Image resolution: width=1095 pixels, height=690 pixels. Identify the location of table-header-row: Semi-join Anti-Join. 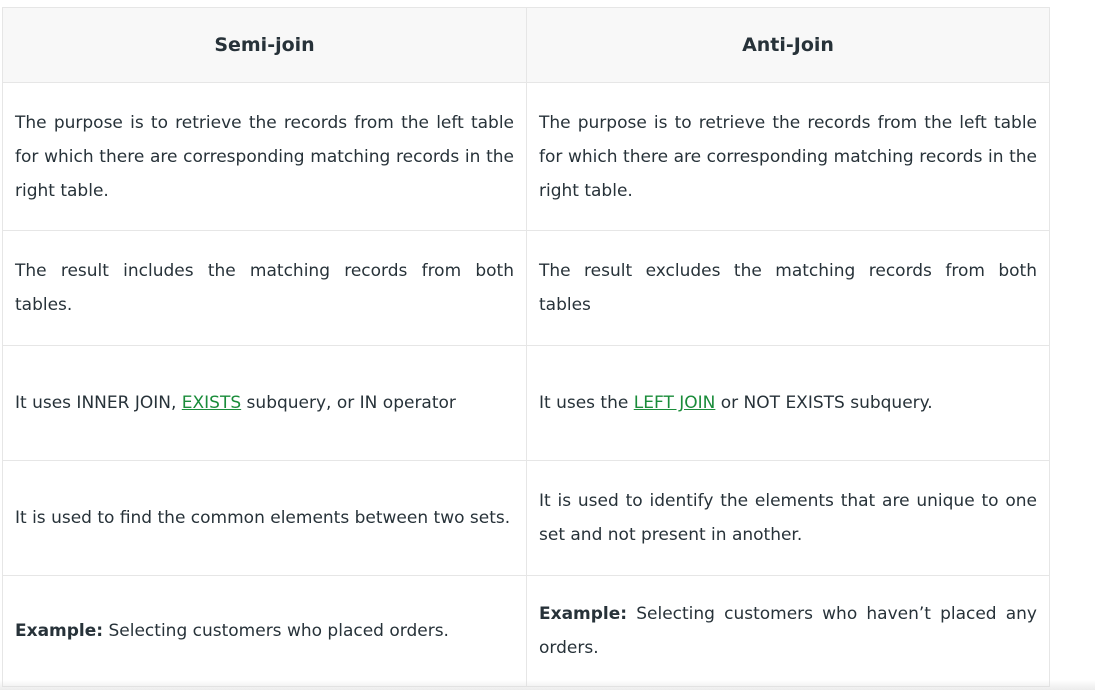
(526, 45).